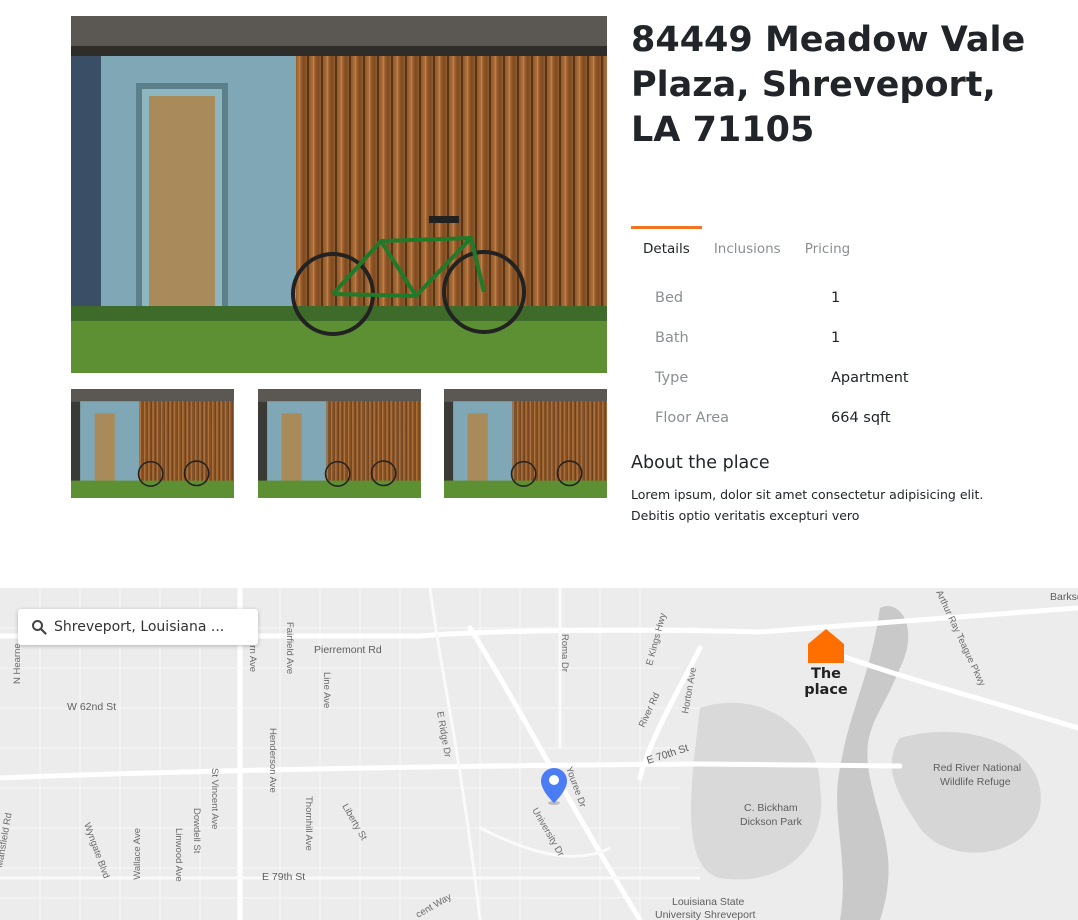 This screenshot has height=920, width=1078. I want to click on map-label-bickham2: Dickson Park, so click(771, 822).